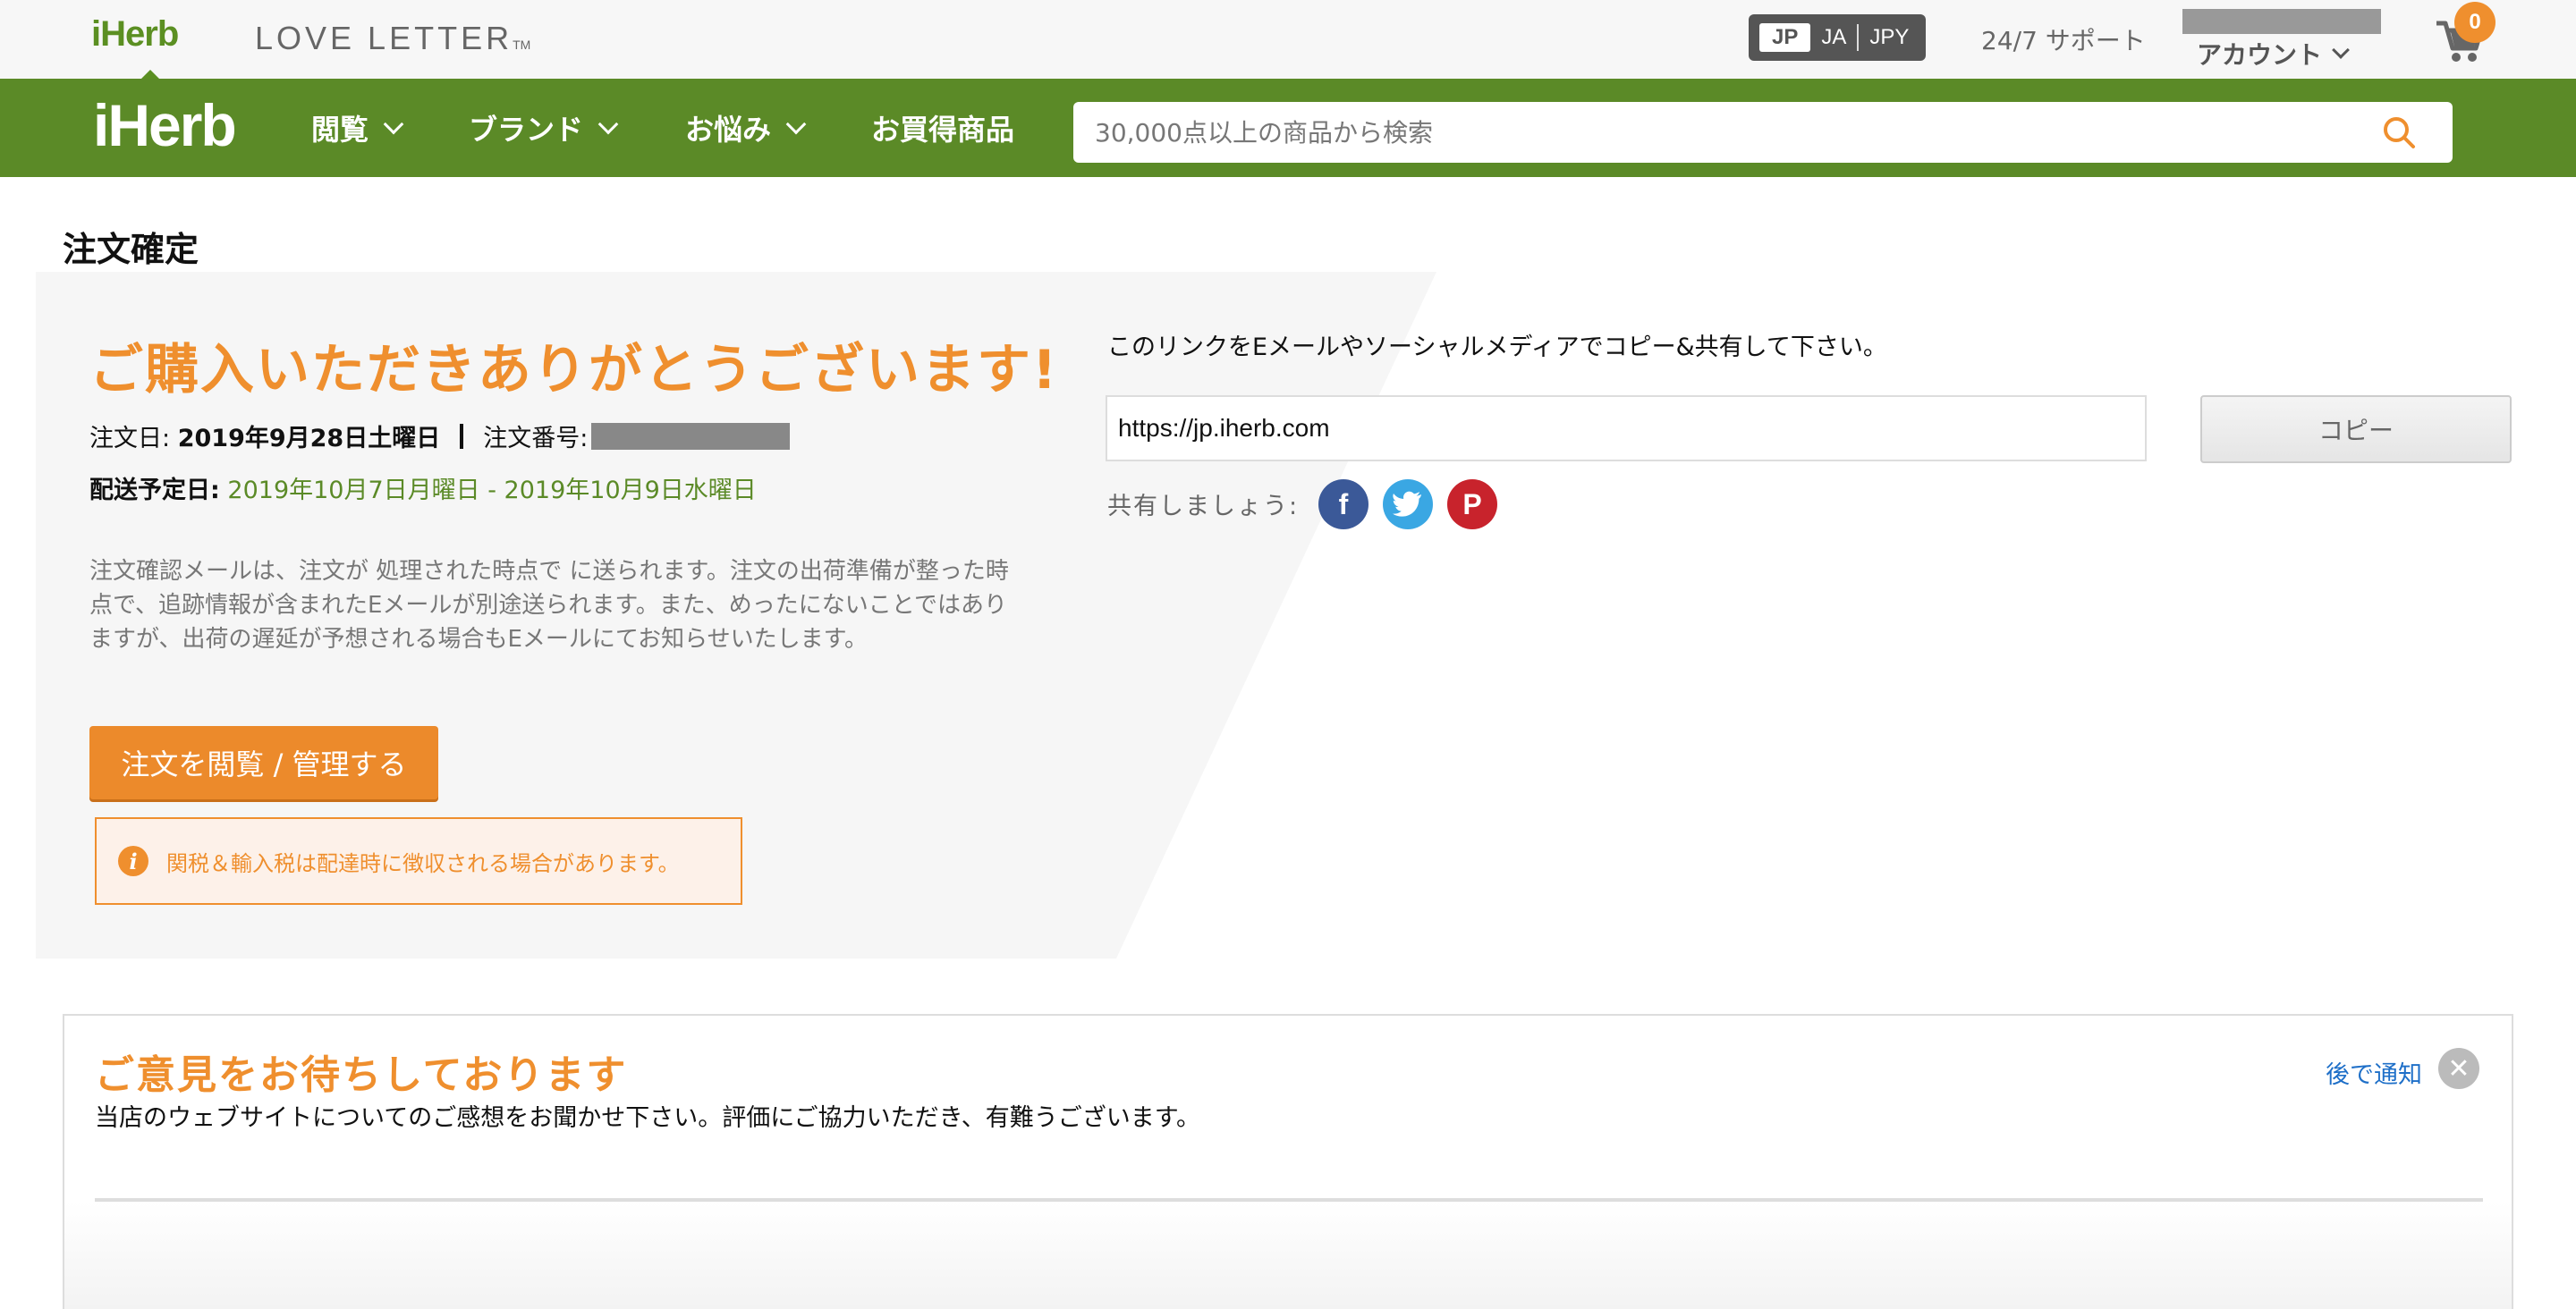  I want to click on nav-item-brands: ブランド, so click(544, 128).